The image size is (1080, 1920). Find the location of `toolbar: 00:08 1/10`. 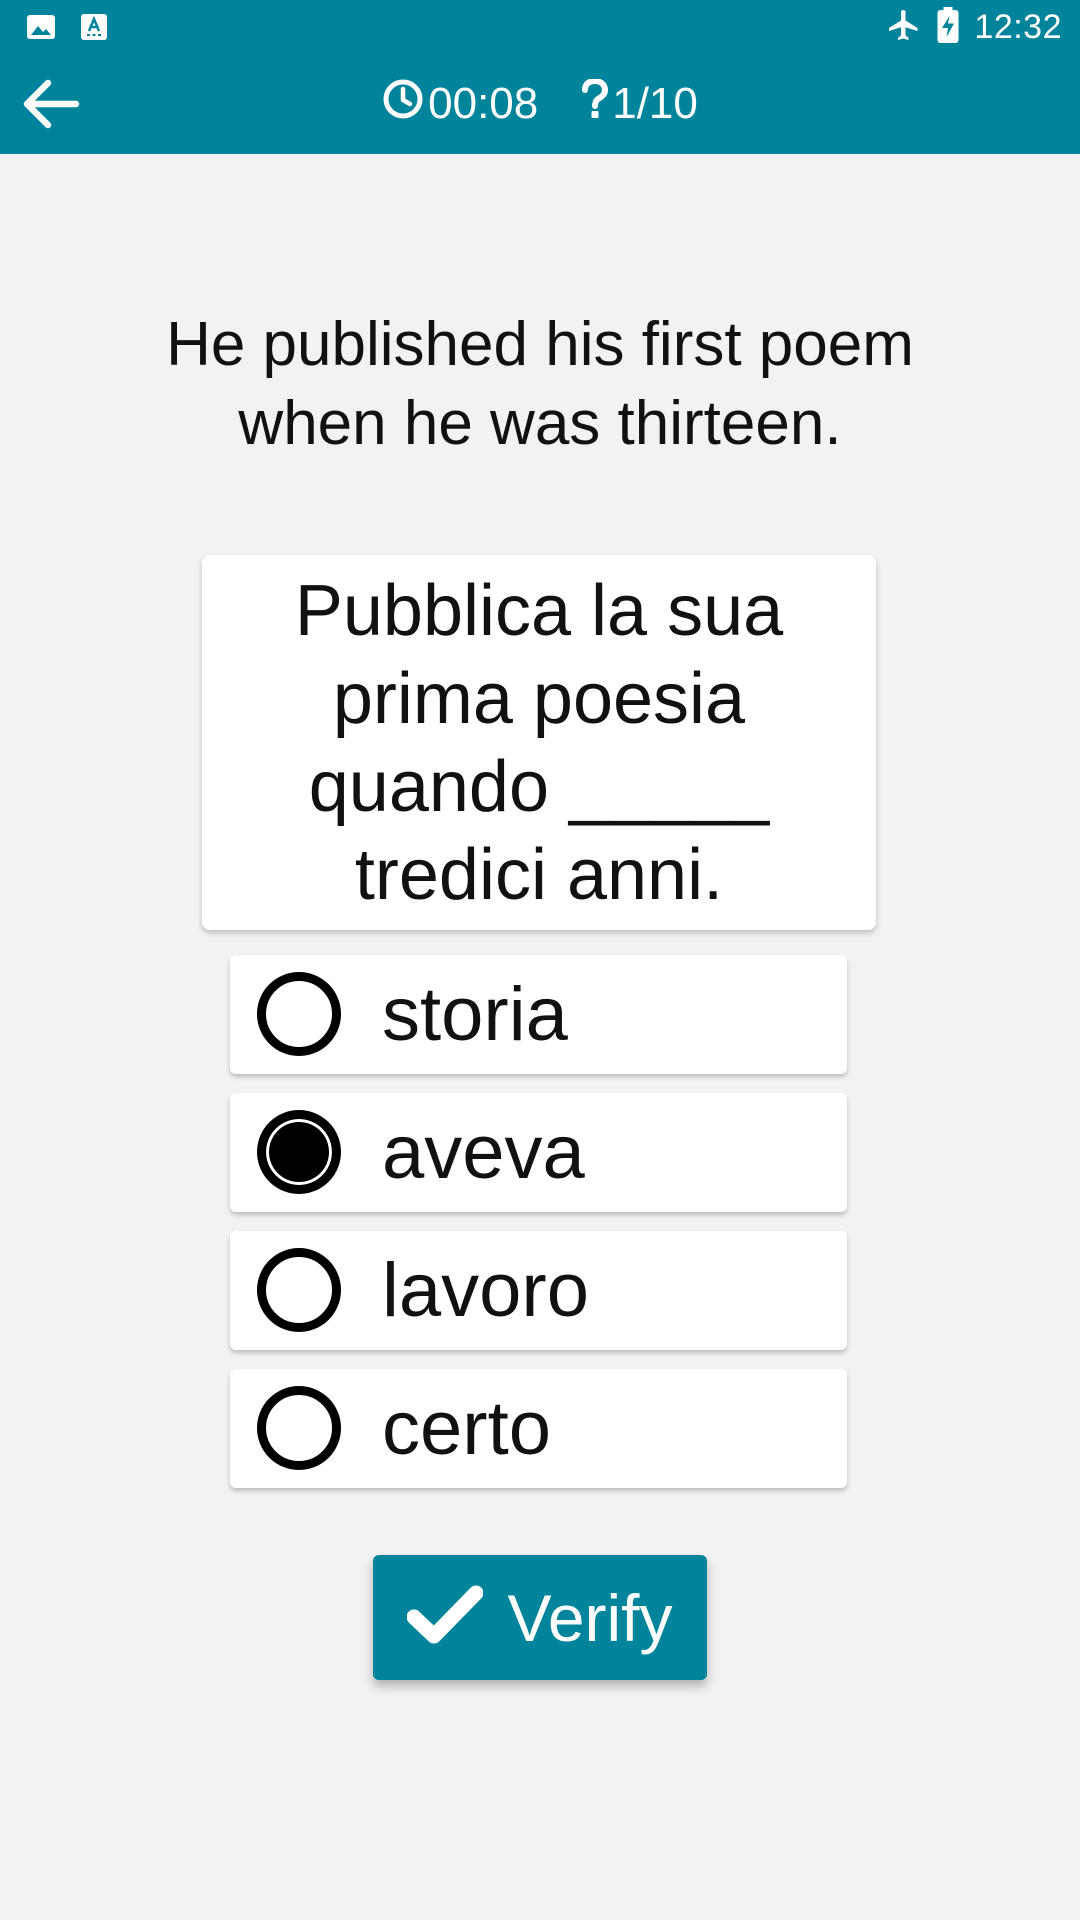

toolbar: 00:08 1/10 is located at coordinates (540, 104).